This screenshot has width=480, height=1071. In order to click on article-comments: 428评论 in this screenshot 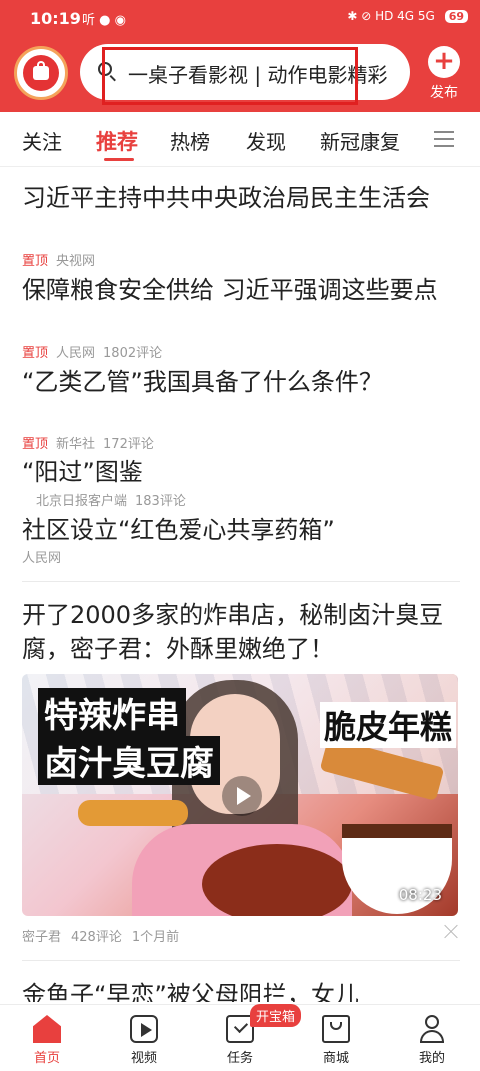, I will do `click(96, 937)`.